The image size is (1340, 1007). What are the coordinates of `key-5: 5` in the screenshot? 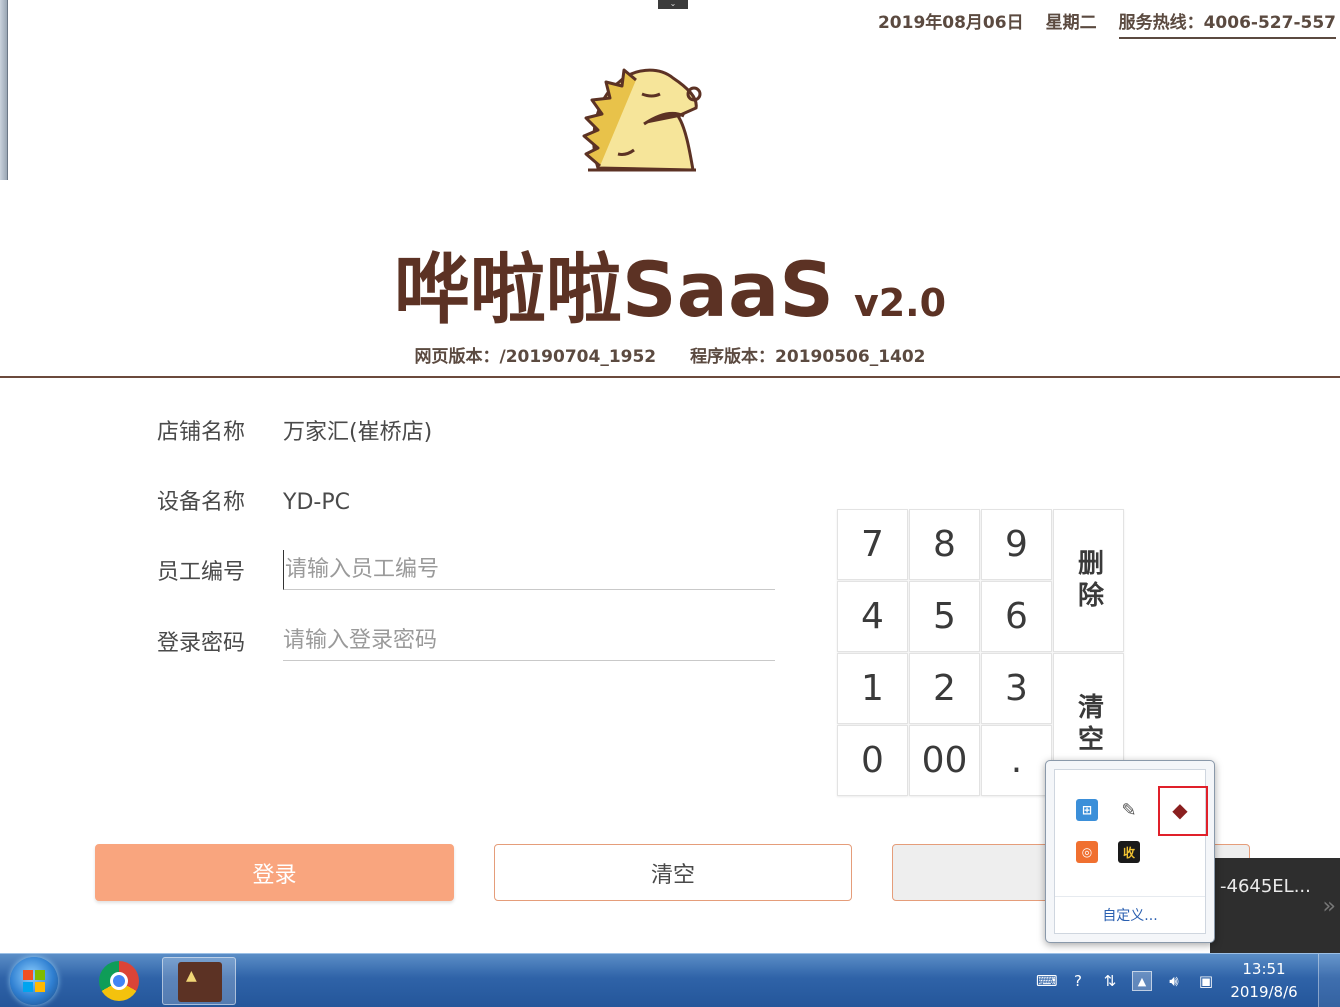 It's located at (944, 616).